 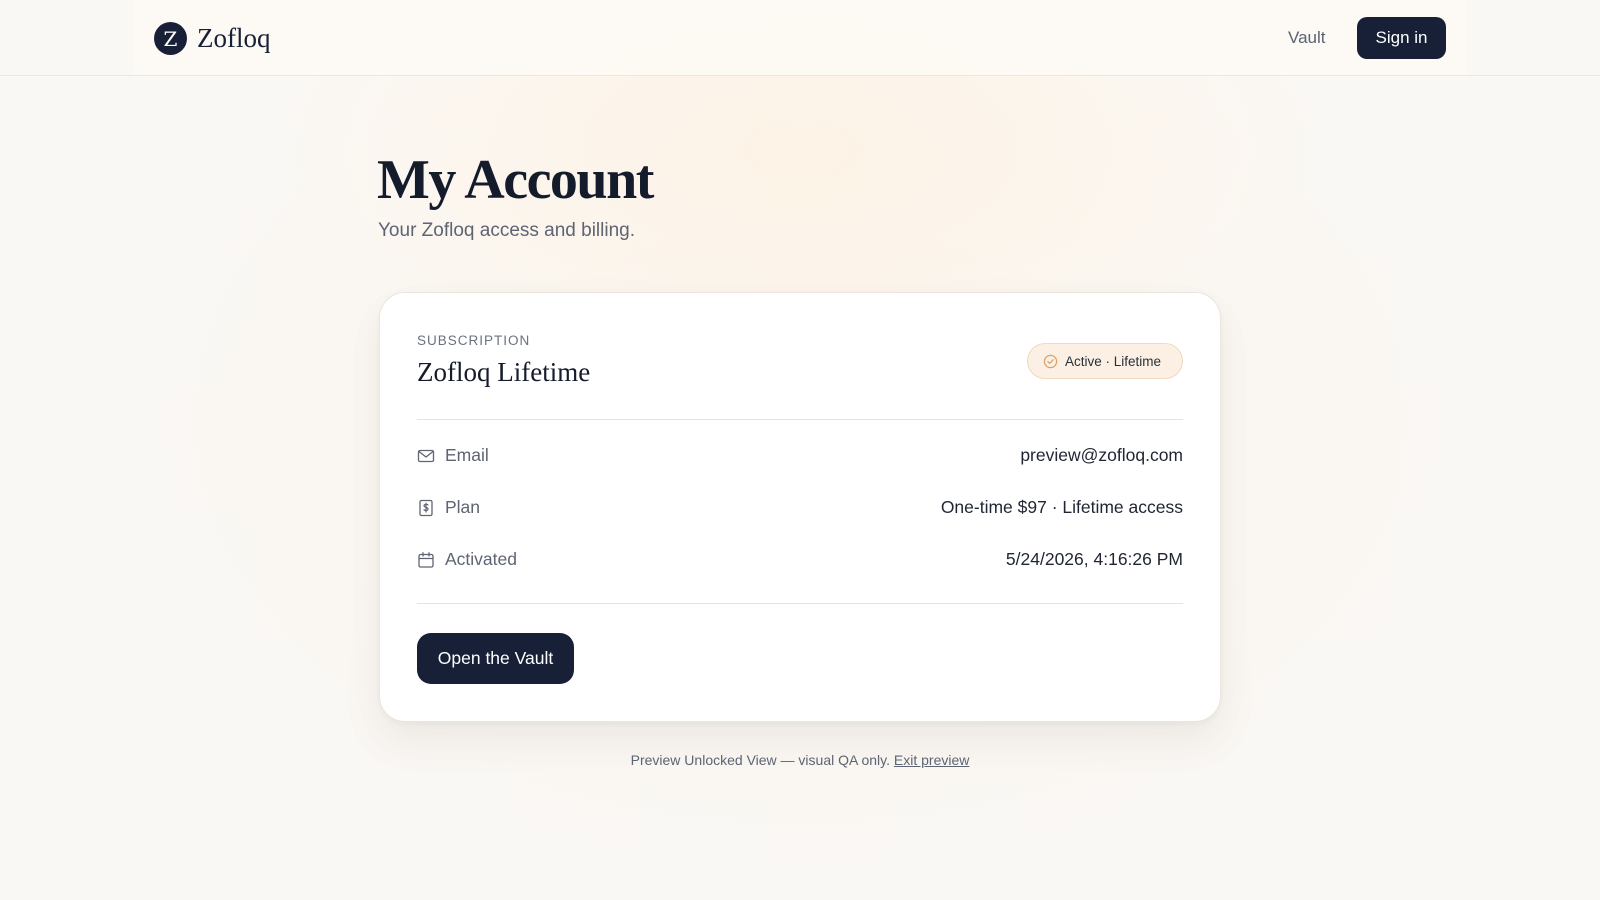 What do you see at coordinates (800, 510) in the screenshot?
I see `detail-row-plan: Plan One-time $97 · Lifetime access` at bounding box center [800, 510].